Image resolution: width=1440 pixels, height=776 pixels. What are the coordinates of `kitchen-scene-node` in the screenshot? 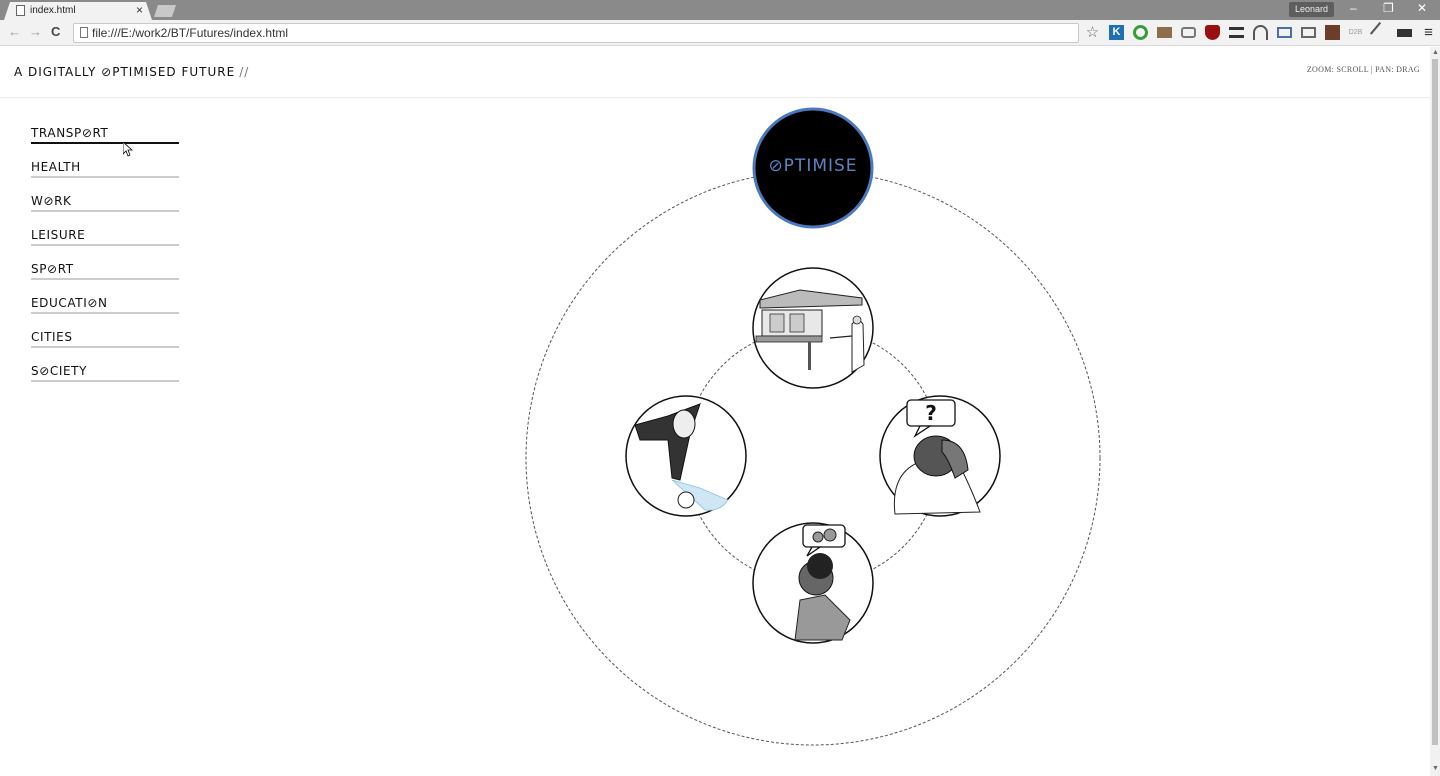 It's located at (813, 328).